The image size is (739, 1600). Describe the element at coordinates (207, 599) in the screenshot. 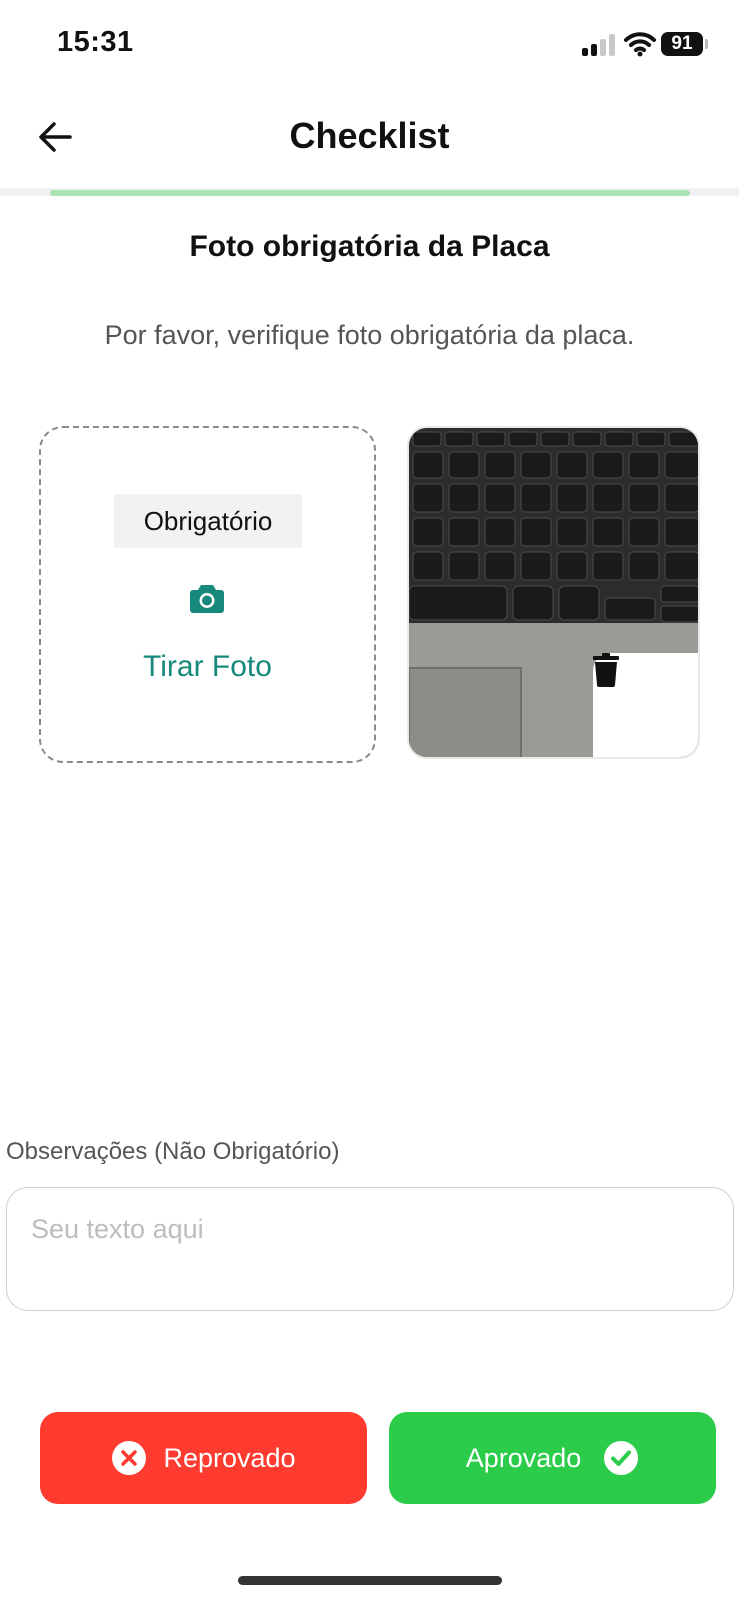

I see `camera-icon` at that location.